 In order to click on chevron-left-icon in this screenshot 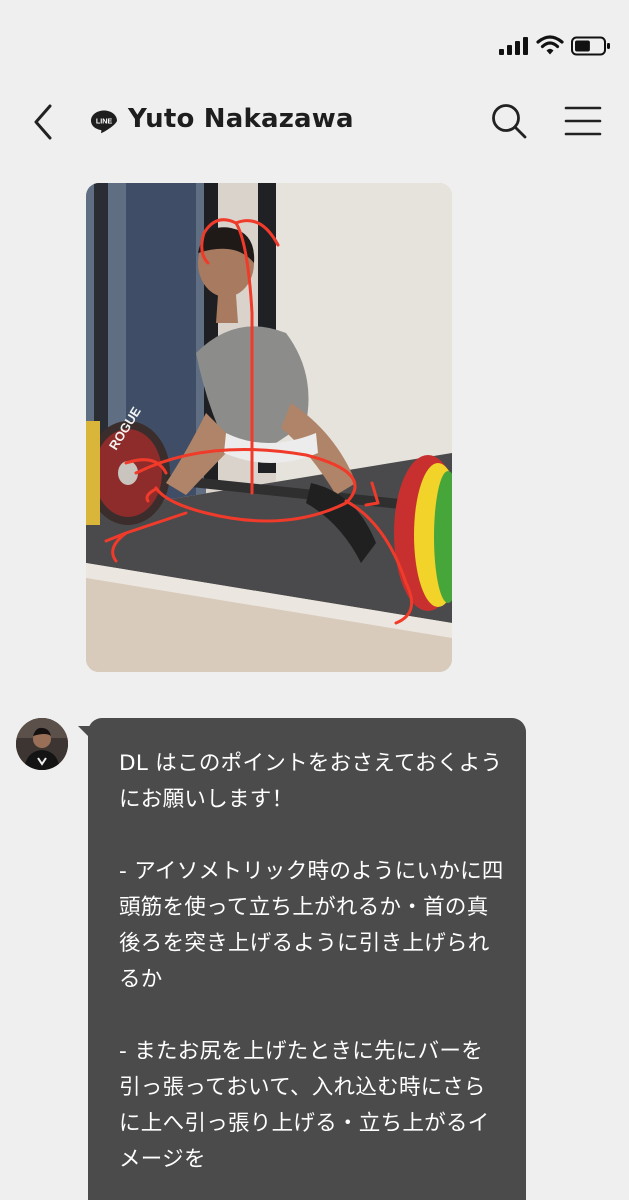, I will do `click(44, 122)`.